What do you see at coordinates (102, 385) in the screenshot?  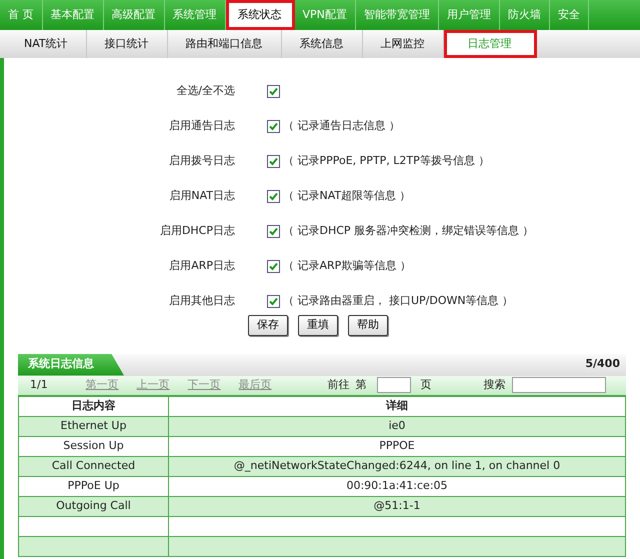 I see `pager-link: 第一页` at bounding box center [102, 385].